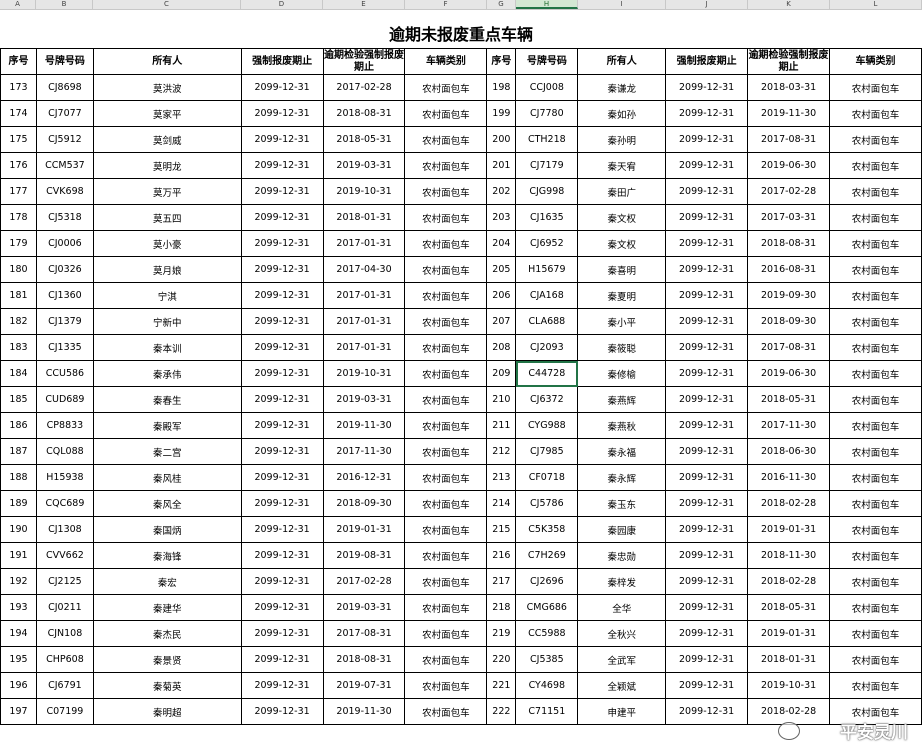 The image size is (922, 751). I want to click on table-cell: 200, so click(501, 139).